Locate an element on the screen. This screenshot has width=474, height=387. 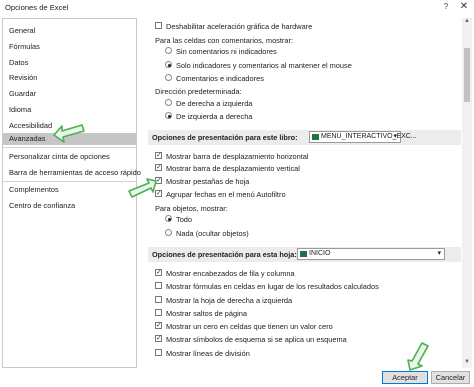
question-icon: ? is located at coordinates (446, 8).